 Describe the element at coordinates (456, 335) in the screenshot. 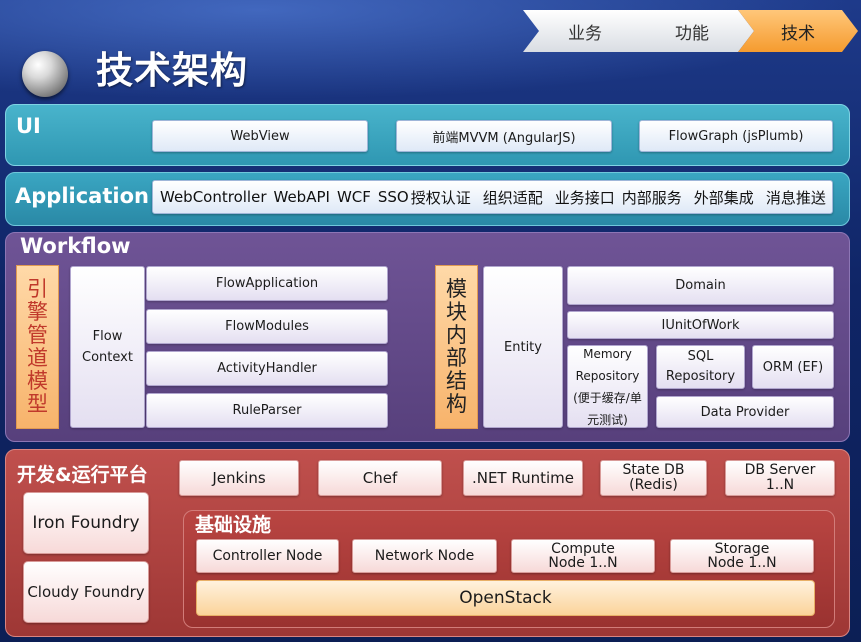

I see `module-label-char: 内` at that location.